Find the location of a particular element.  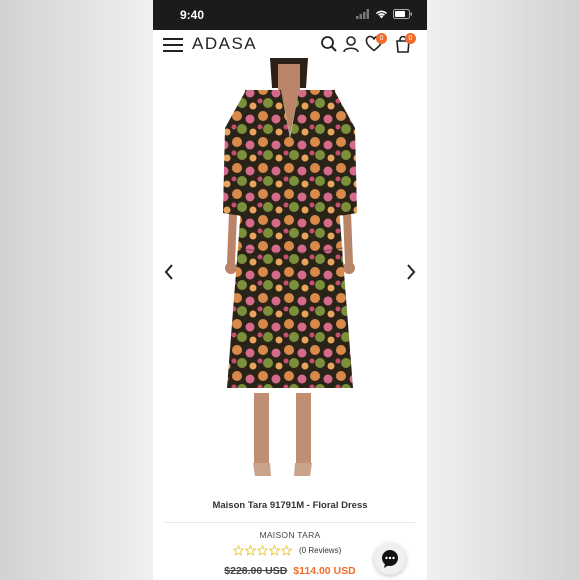

search-icon is located at coordinates (329, 44).